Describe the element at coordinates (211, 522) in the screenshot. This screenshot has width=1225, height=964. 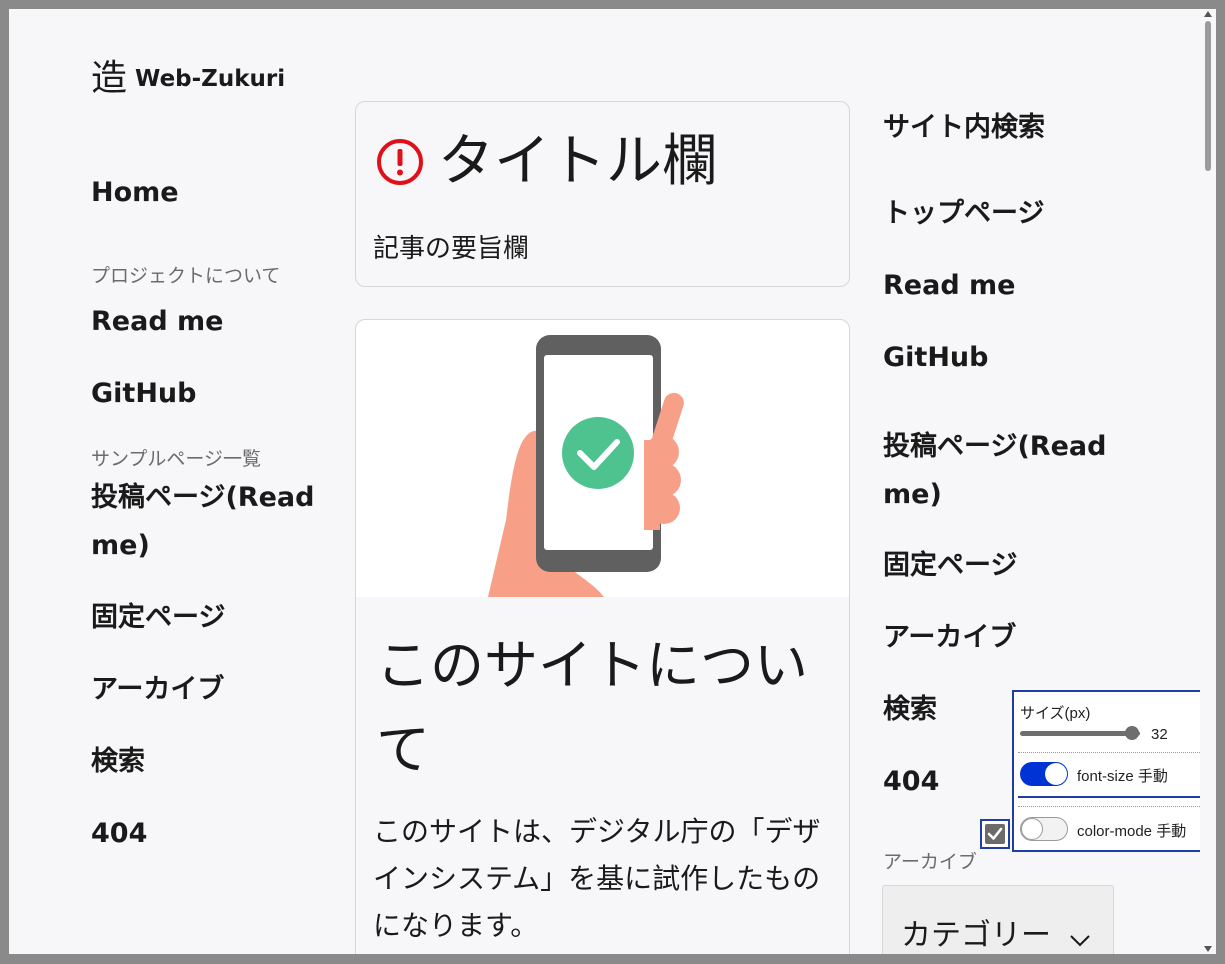
I see `nav-post-page: 投稿ページ(Read me)` at that location.